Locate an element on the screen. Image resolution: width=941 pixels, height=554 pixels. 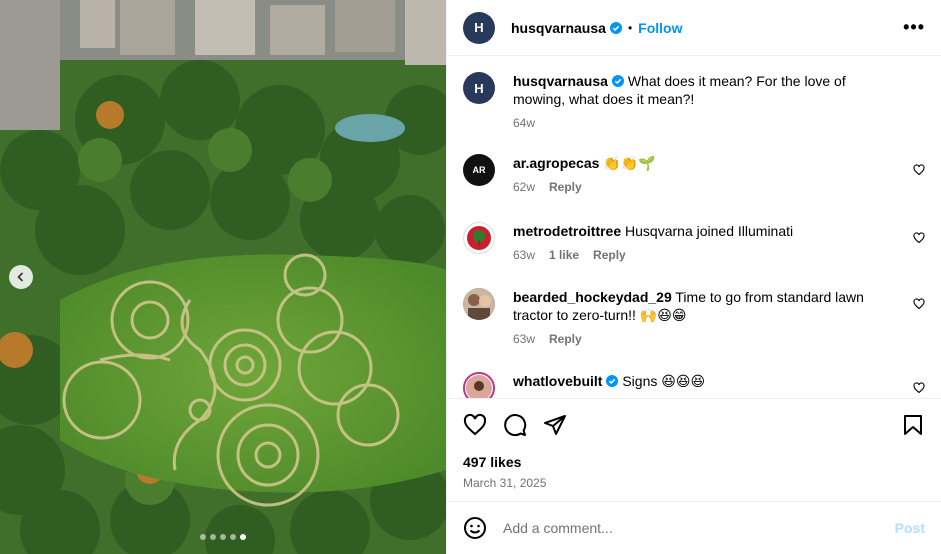
comment-likes: 1 like is located at coordinates (564, 255).